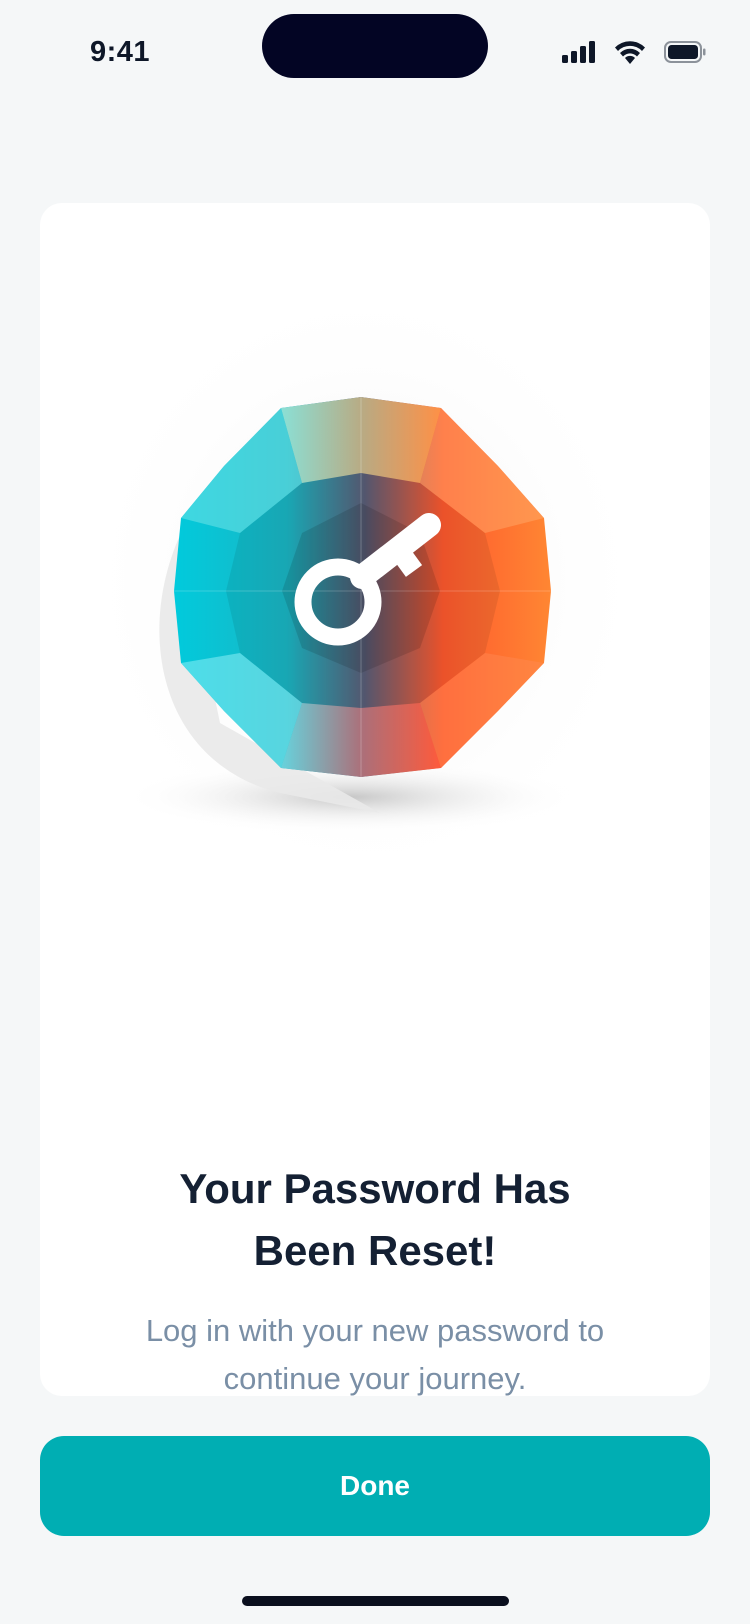  Describe the element at coordinates (375, 1601) in the screenshot. I see `home-indicator` at that location.